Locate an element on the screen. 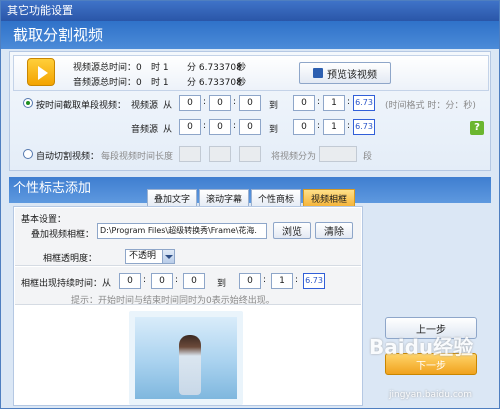 The image size is (500, 409). audio-from-second: 0 is located at coordinates (250, 127).